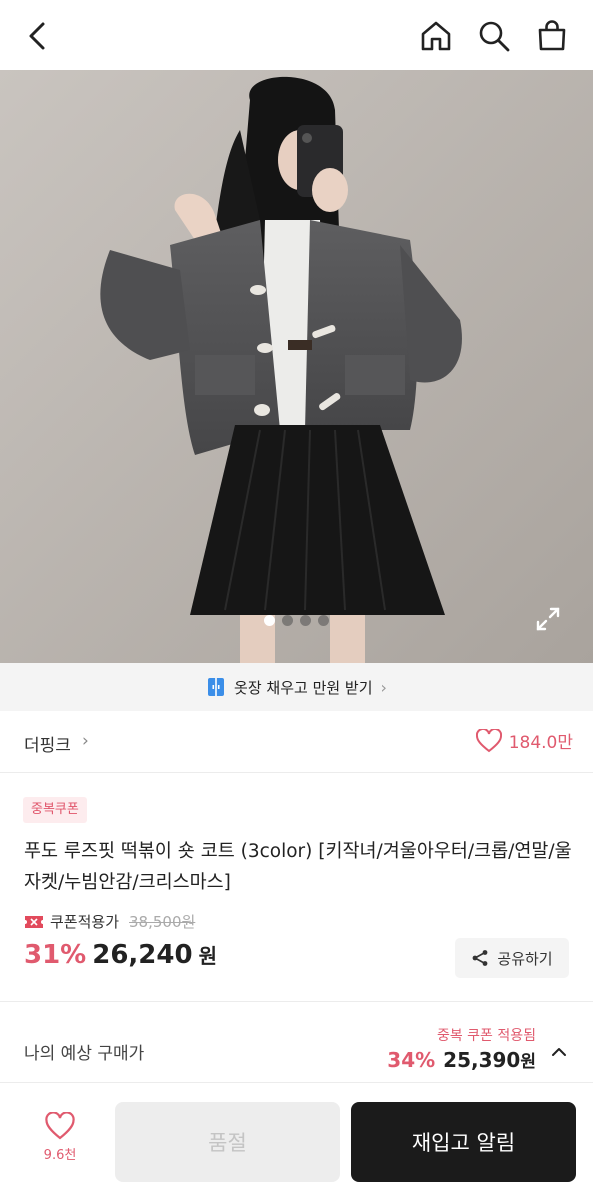 This screenshot has height=1200, width=593. Describe the element at coordinates (85, 922) in the screenshot. I see `coupon-price-label: 쿠폰적용가` at that location.